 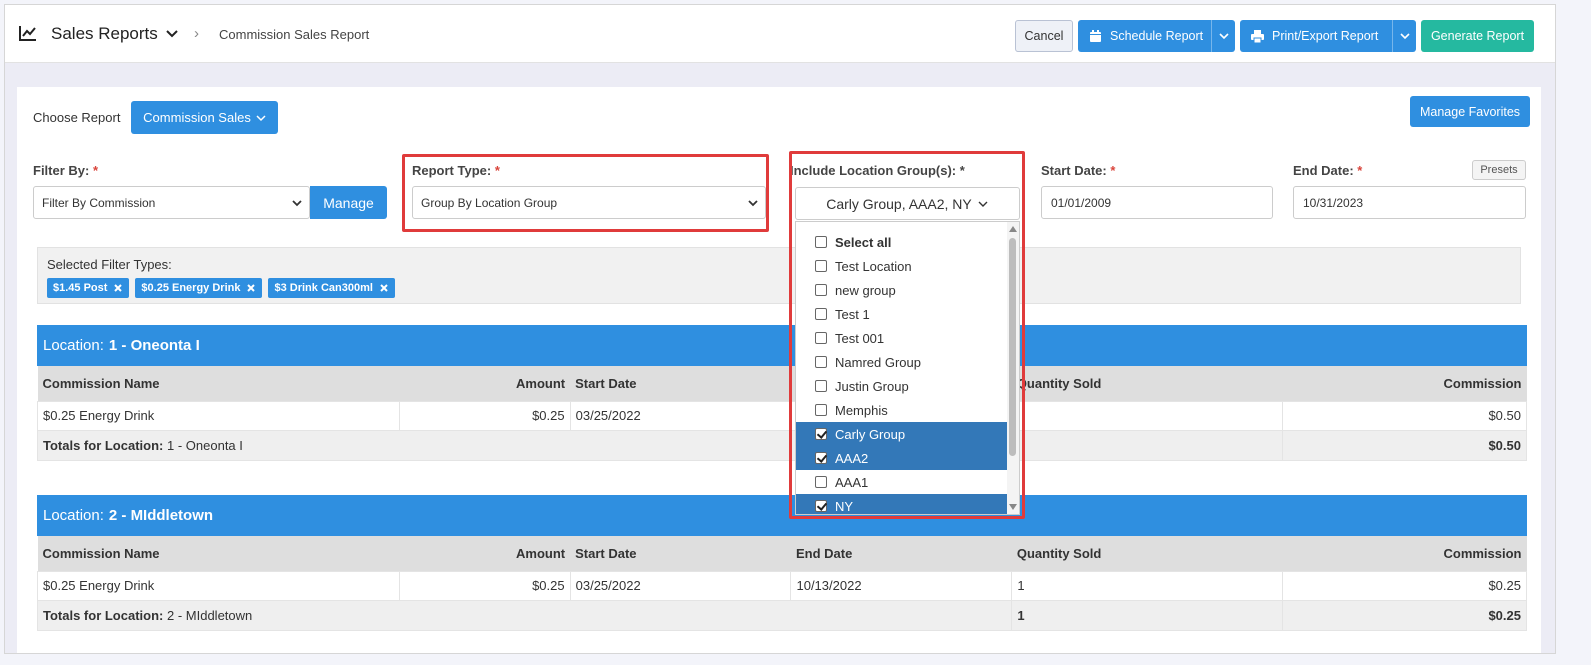 What do you see at coordinates (323, 288) in the screenshot?
I see `filter-chip-label: $3 Drink Can300ml` at bounding box center [323, 288].